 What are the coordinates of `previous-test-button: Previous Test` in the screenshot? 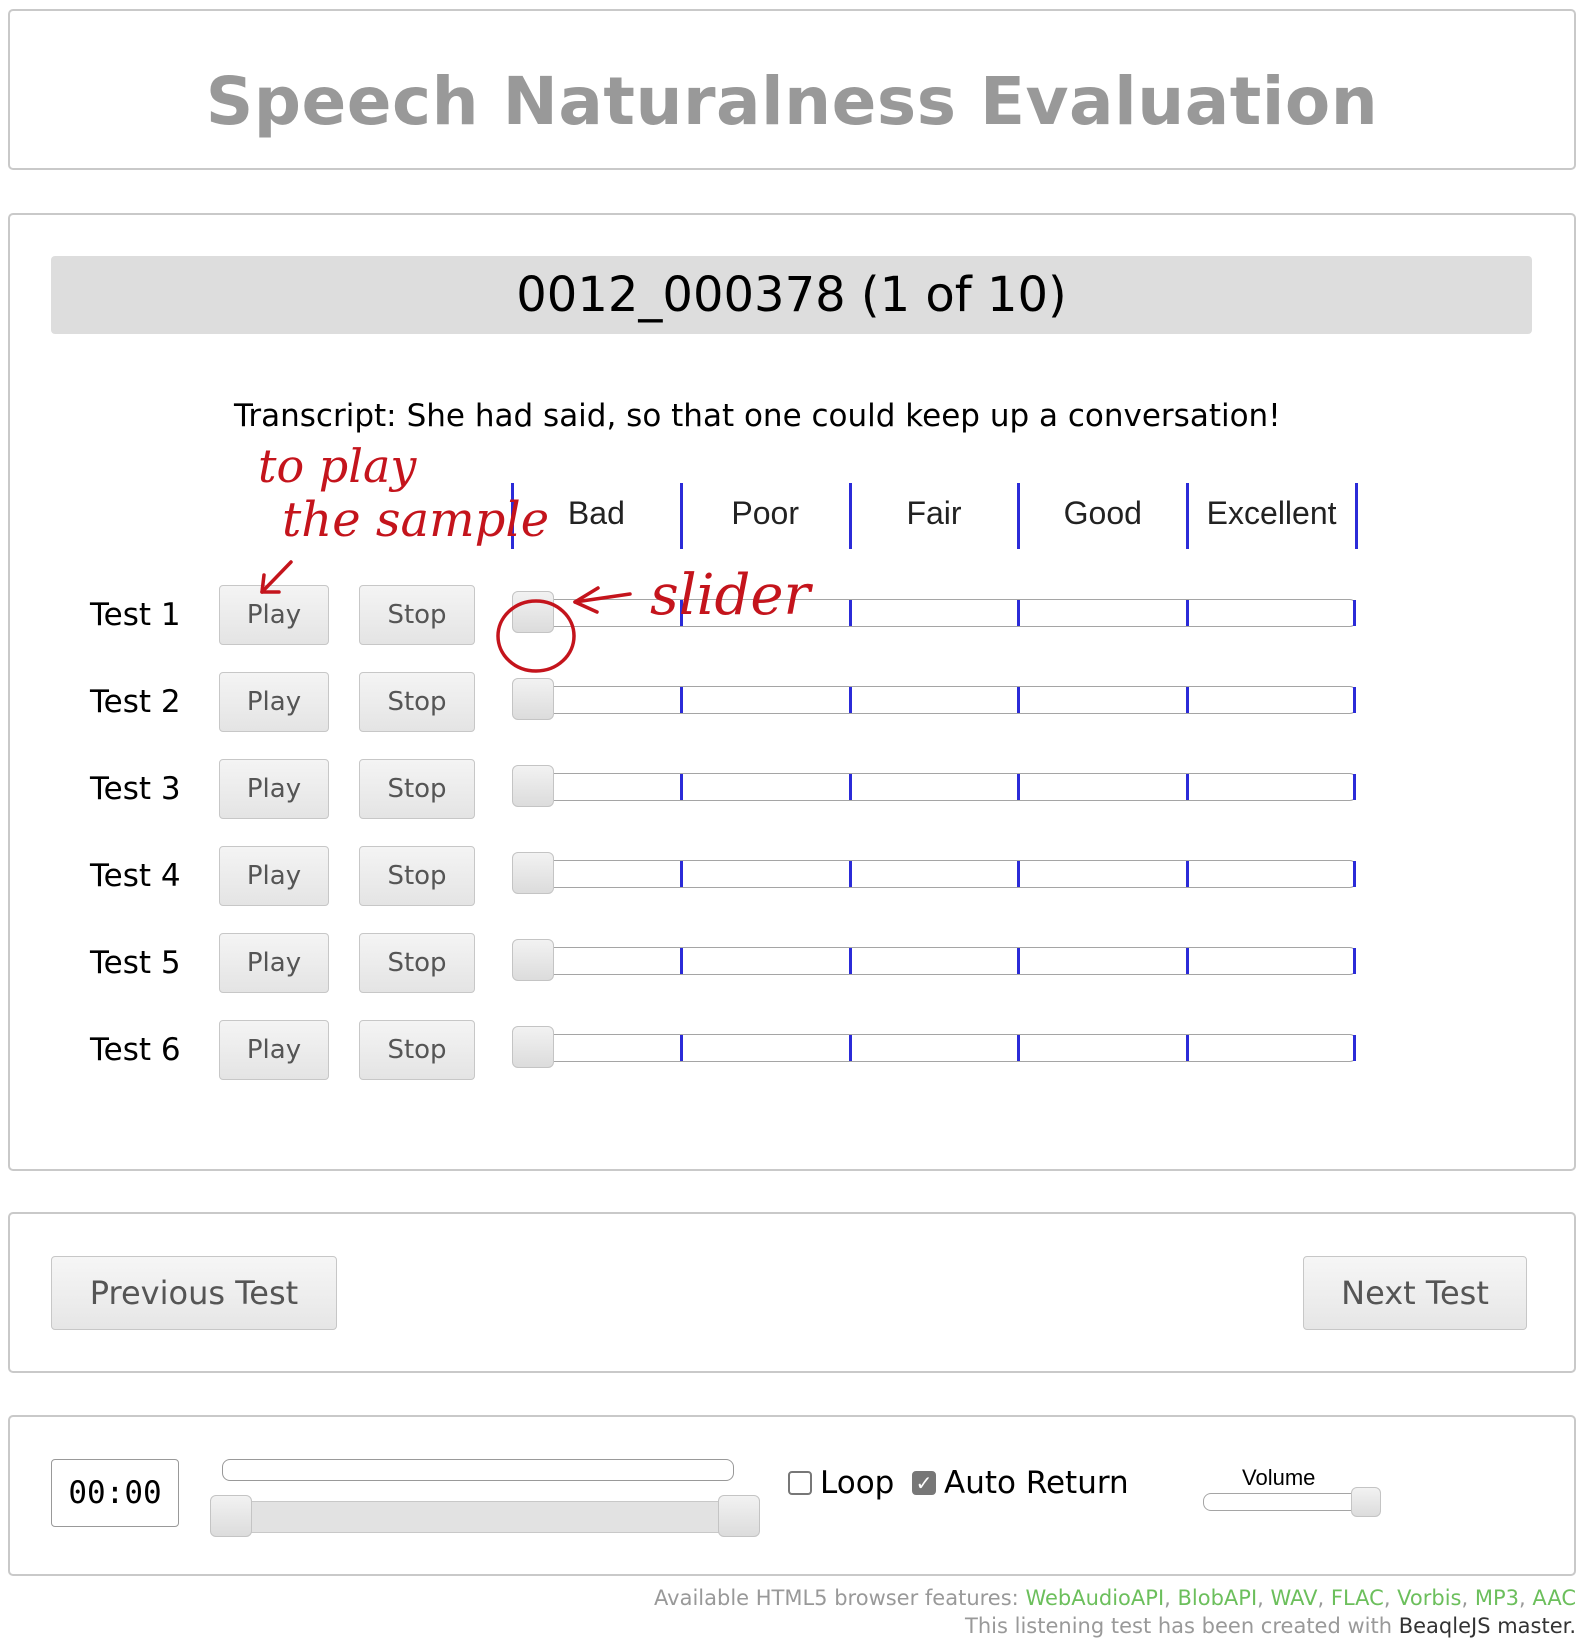 It's located at (194, 1293).